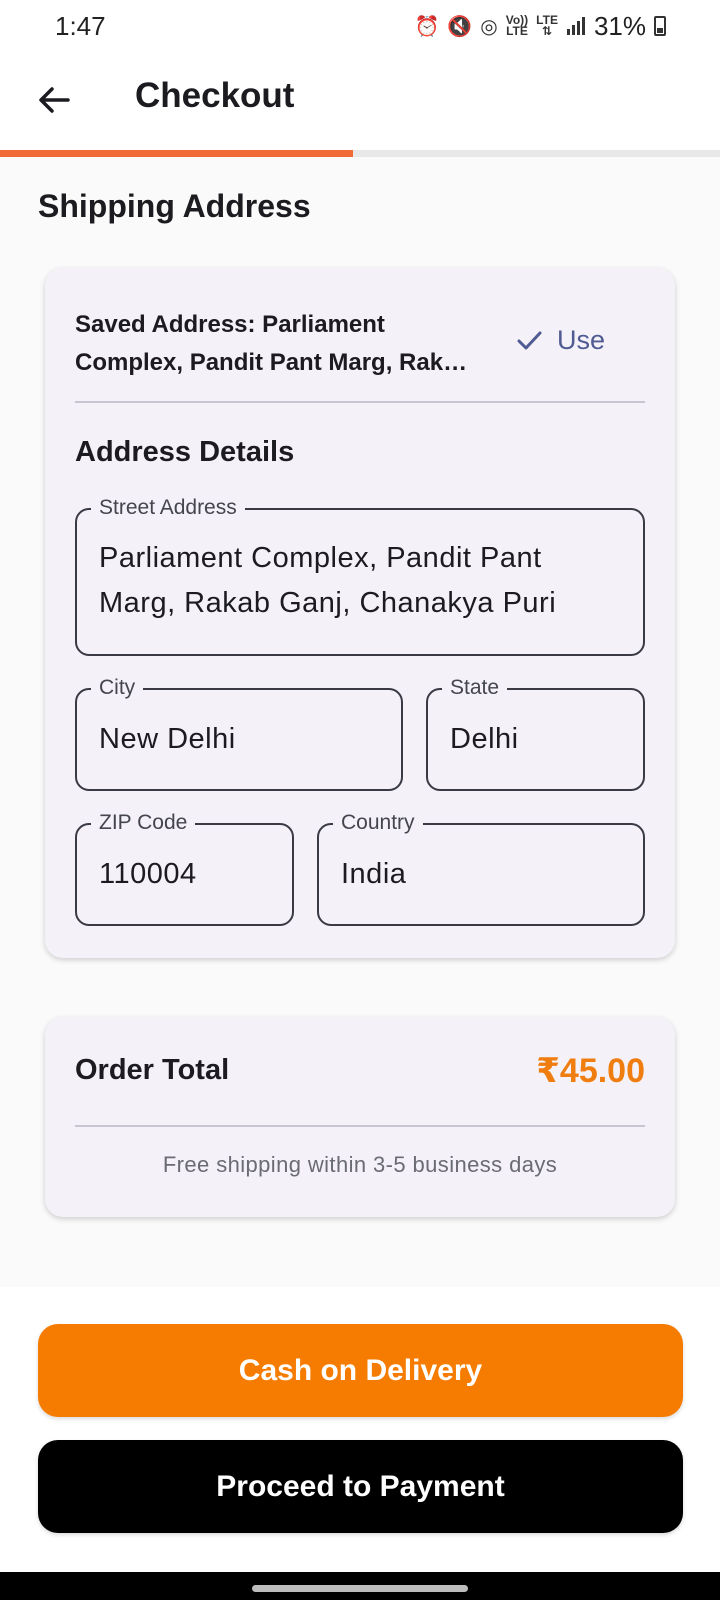 This screenshot has width=720, height=1600. What do you see at coordinates (489, 26) in the screenshot?
I see `hotspot-icon: ◎` at bounding box center [489, 26].